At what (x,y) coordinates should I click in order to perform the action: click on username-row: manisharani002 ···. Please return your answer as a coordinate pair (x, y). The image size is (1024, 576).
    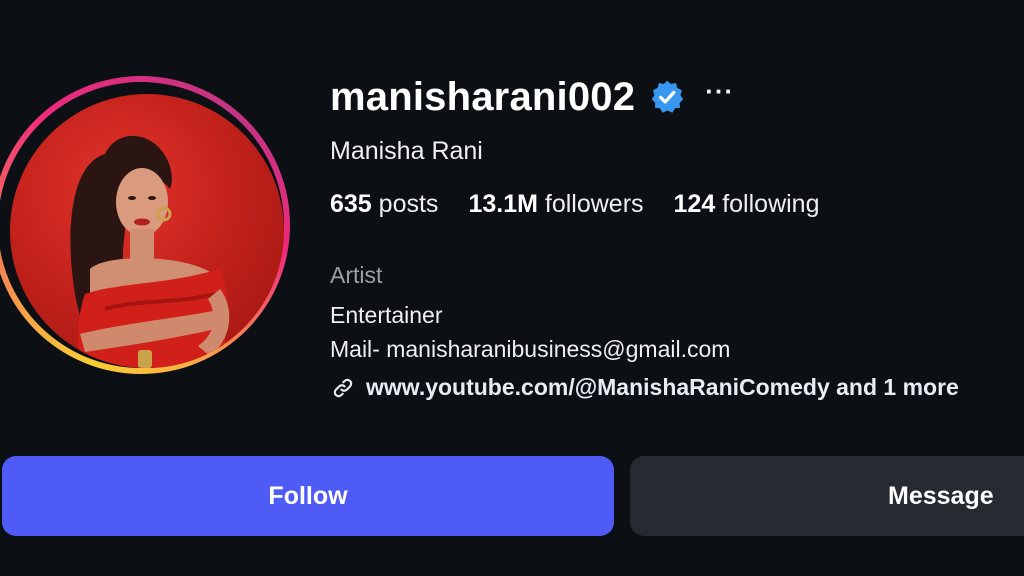
    Looking at the image, I should click on (532, 97).